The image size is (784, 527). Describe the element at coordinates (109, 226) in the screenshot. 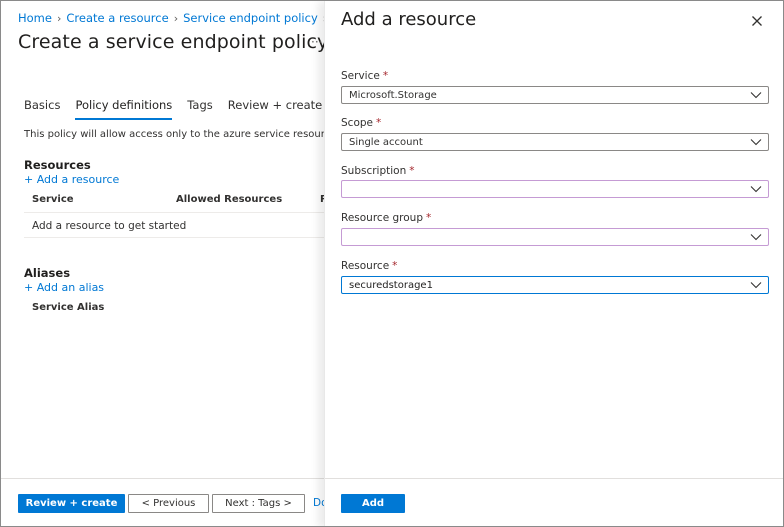

I see `resources-empty-row: Add a resource to get started` at that location.